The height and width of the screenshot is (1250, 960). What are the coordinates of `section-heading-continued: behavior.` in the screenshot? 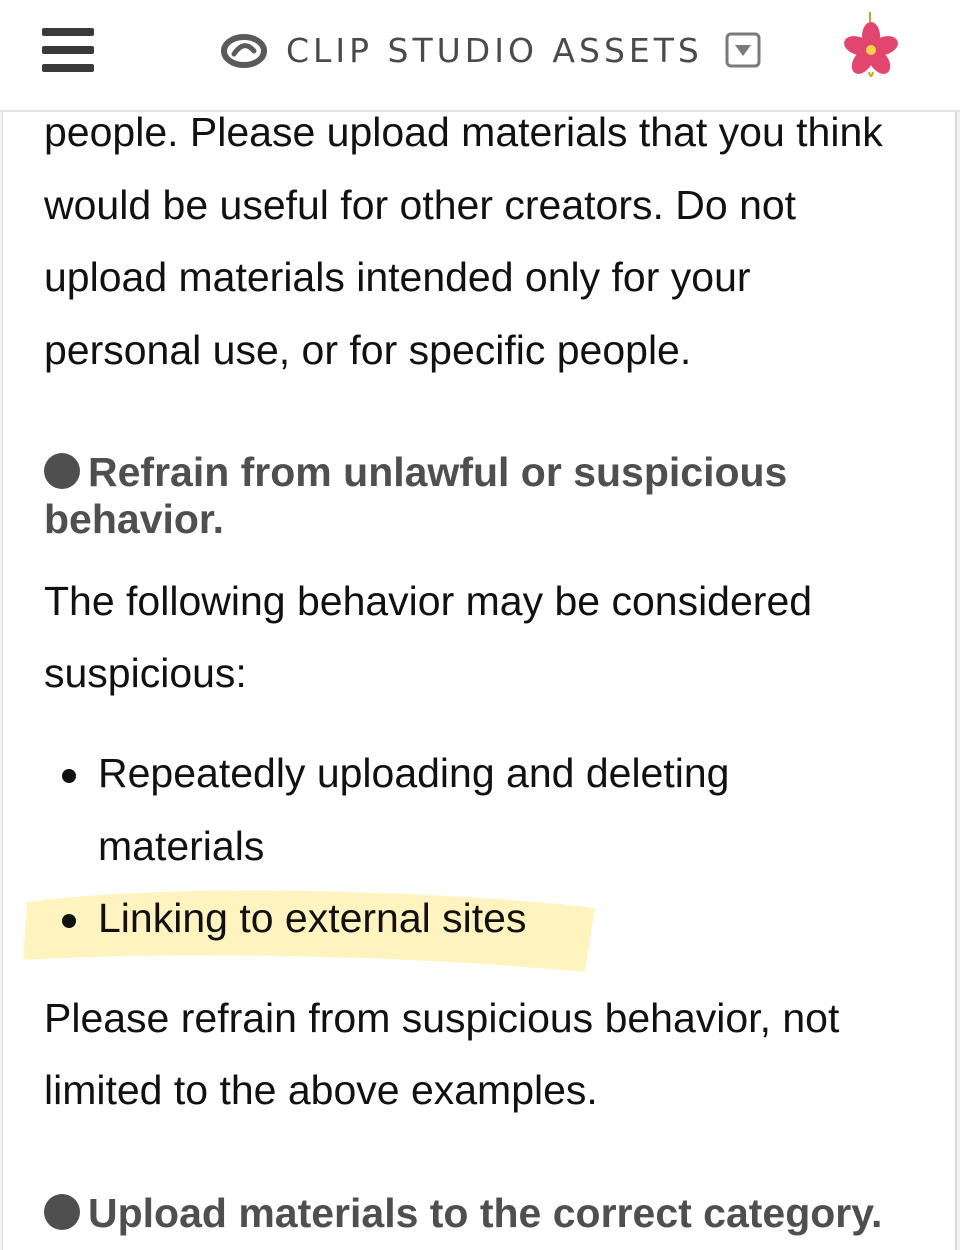 It's located at (134, 519).